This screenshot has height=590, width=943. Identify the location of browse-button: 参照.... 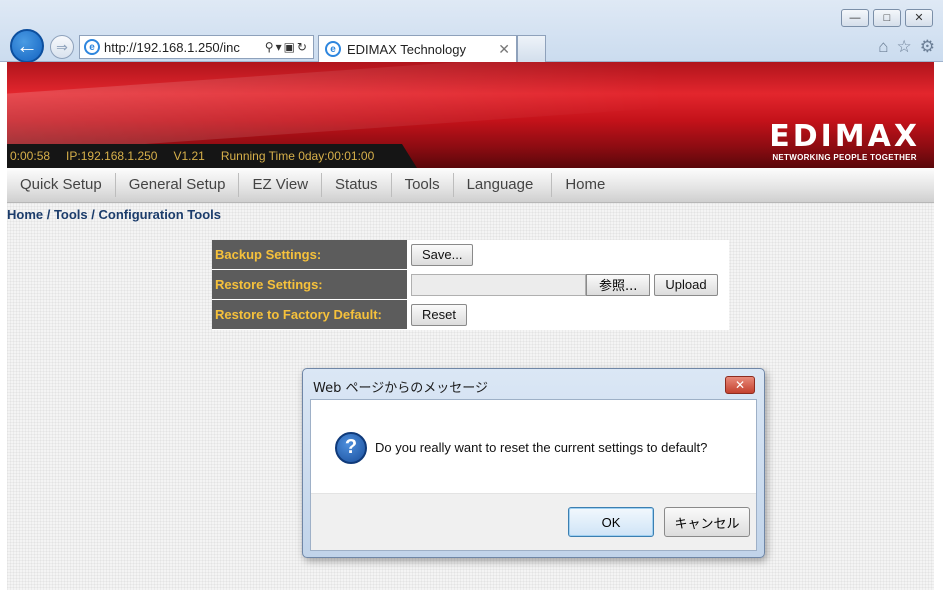
(618, 284).